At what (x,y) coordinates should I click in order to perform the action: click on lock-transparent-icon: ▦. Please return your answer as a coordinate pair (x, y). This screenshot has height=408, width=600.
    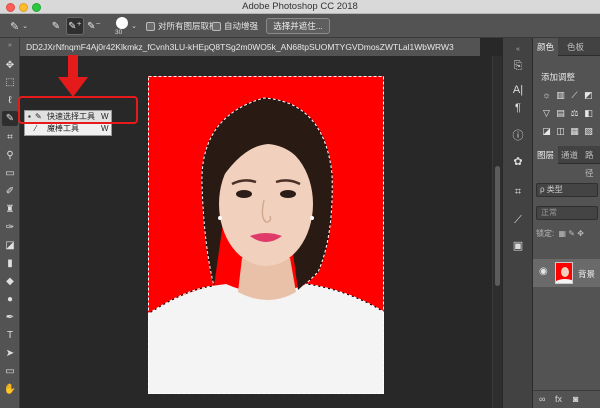
    Looking at the image, I should click on (562, 233).